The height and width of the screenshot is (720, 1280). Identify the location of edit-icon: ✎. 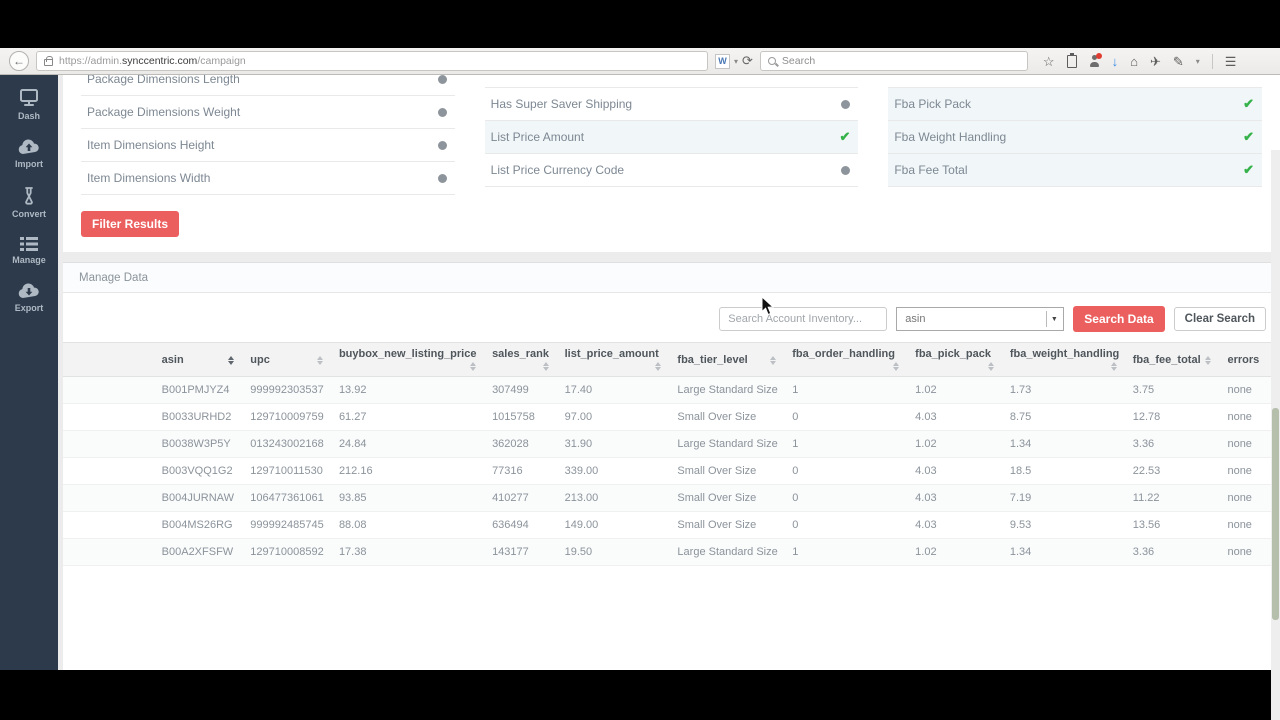
(1178, 61).